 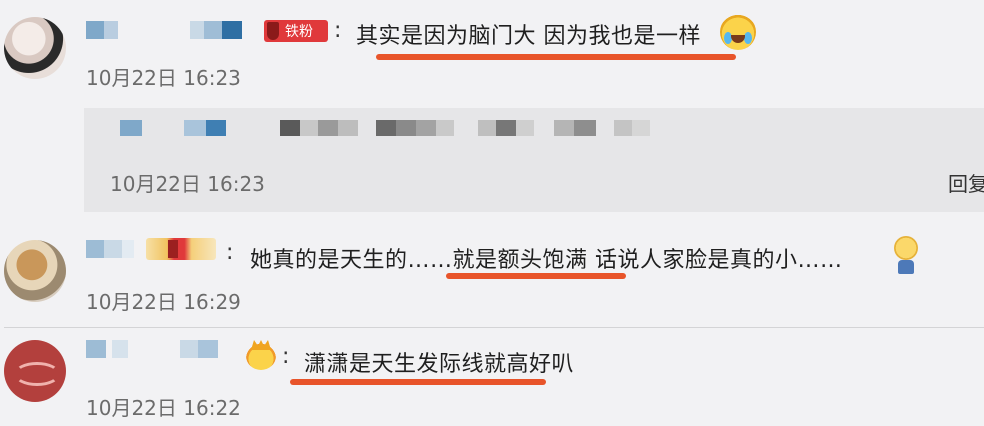 What do you see at coordinates (494, 327) in the screenshot?
I see `comment-divider` at bounding box center [494, 327].